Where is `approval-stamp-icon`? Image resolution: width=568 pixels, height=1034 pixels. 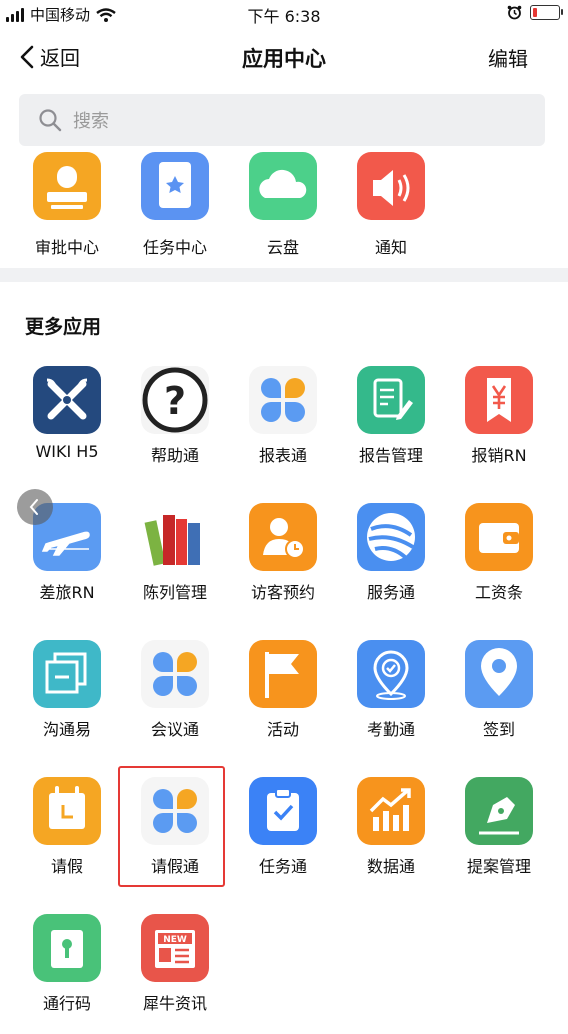
approval-stamp-icon is located at coordinates (67, 186).